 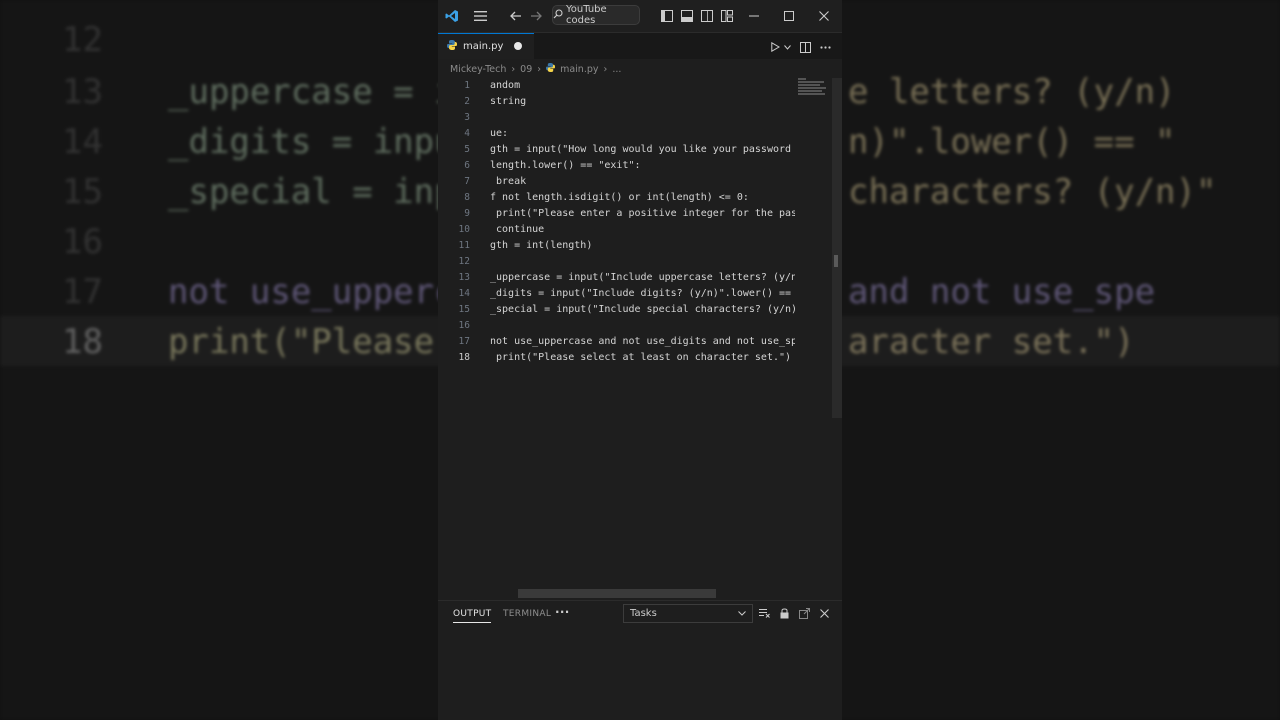 I want to click on bottom-panel: OUTPUT TERMINAL ··· Tasks, so click(x=640, y=660).